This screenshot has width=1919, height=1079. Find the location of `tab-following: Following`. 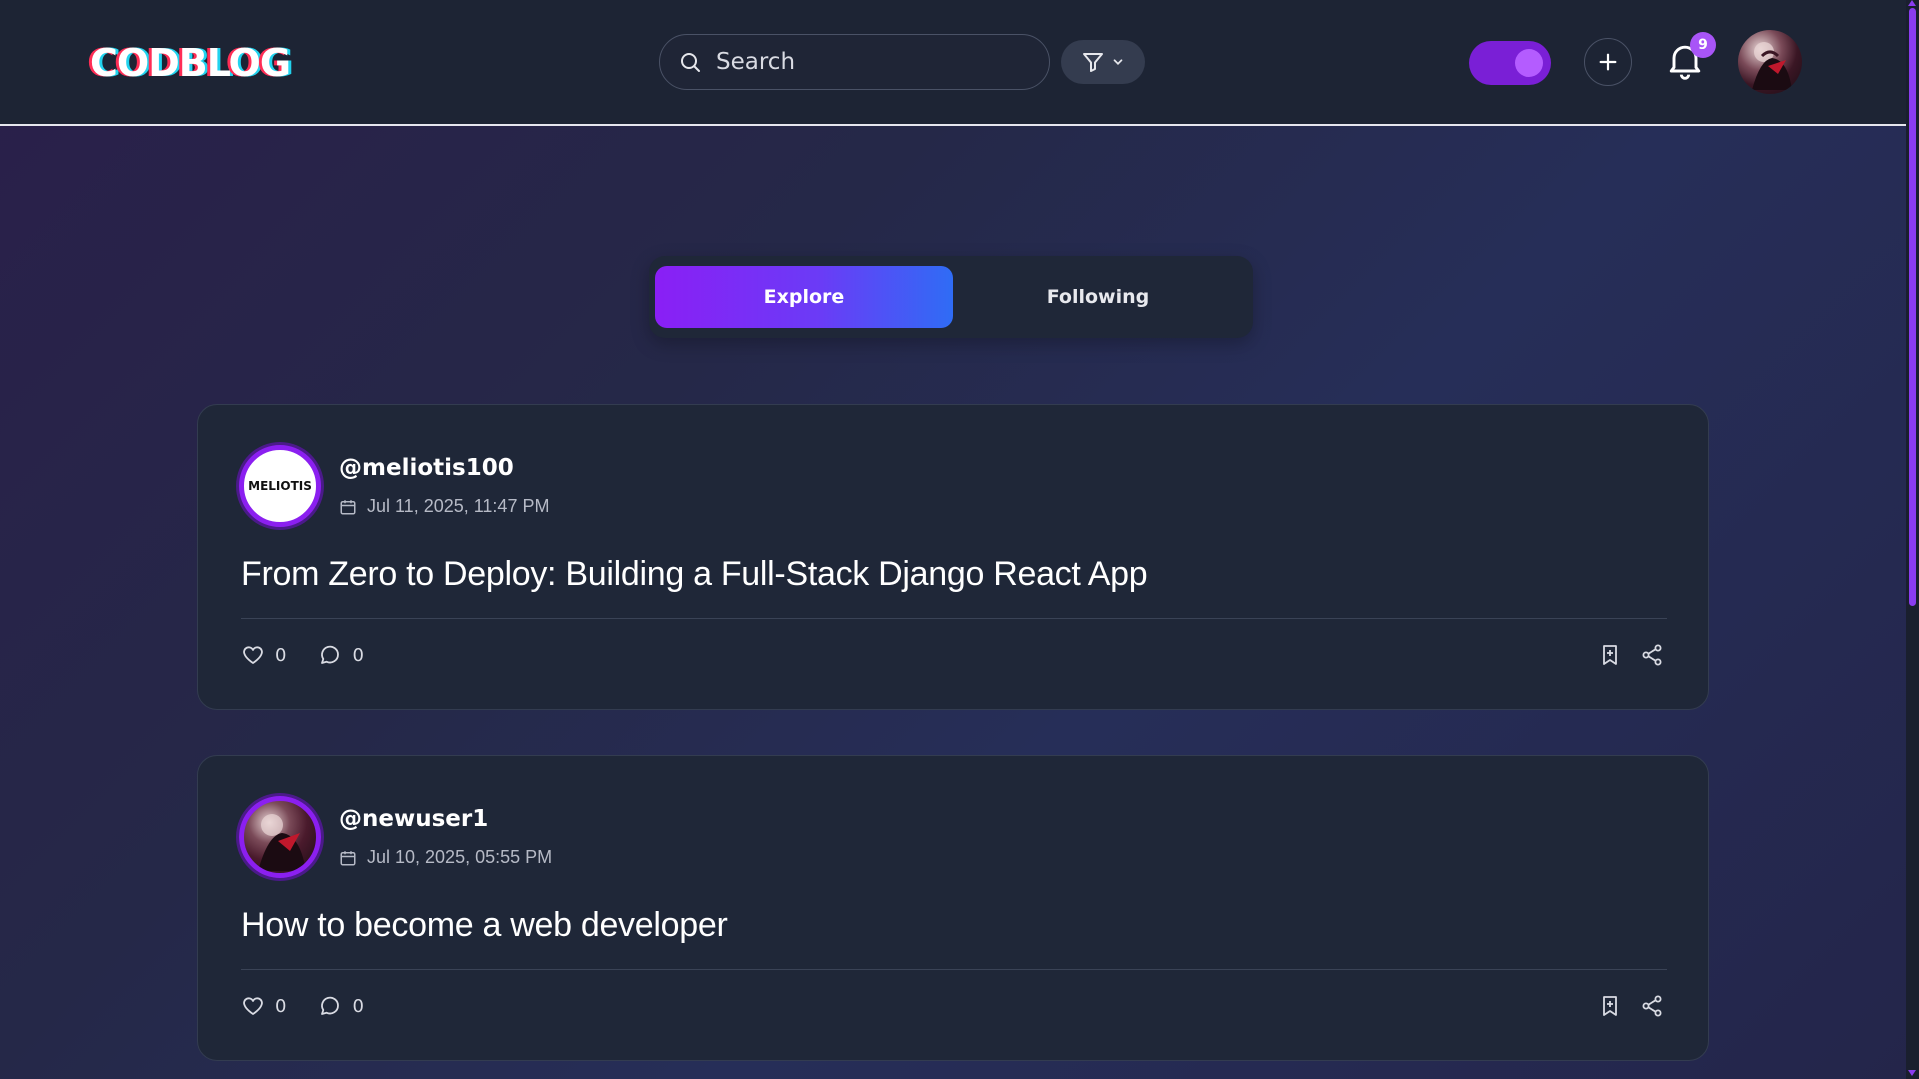

tab-following: Following is located at coordinates (1098, 297).